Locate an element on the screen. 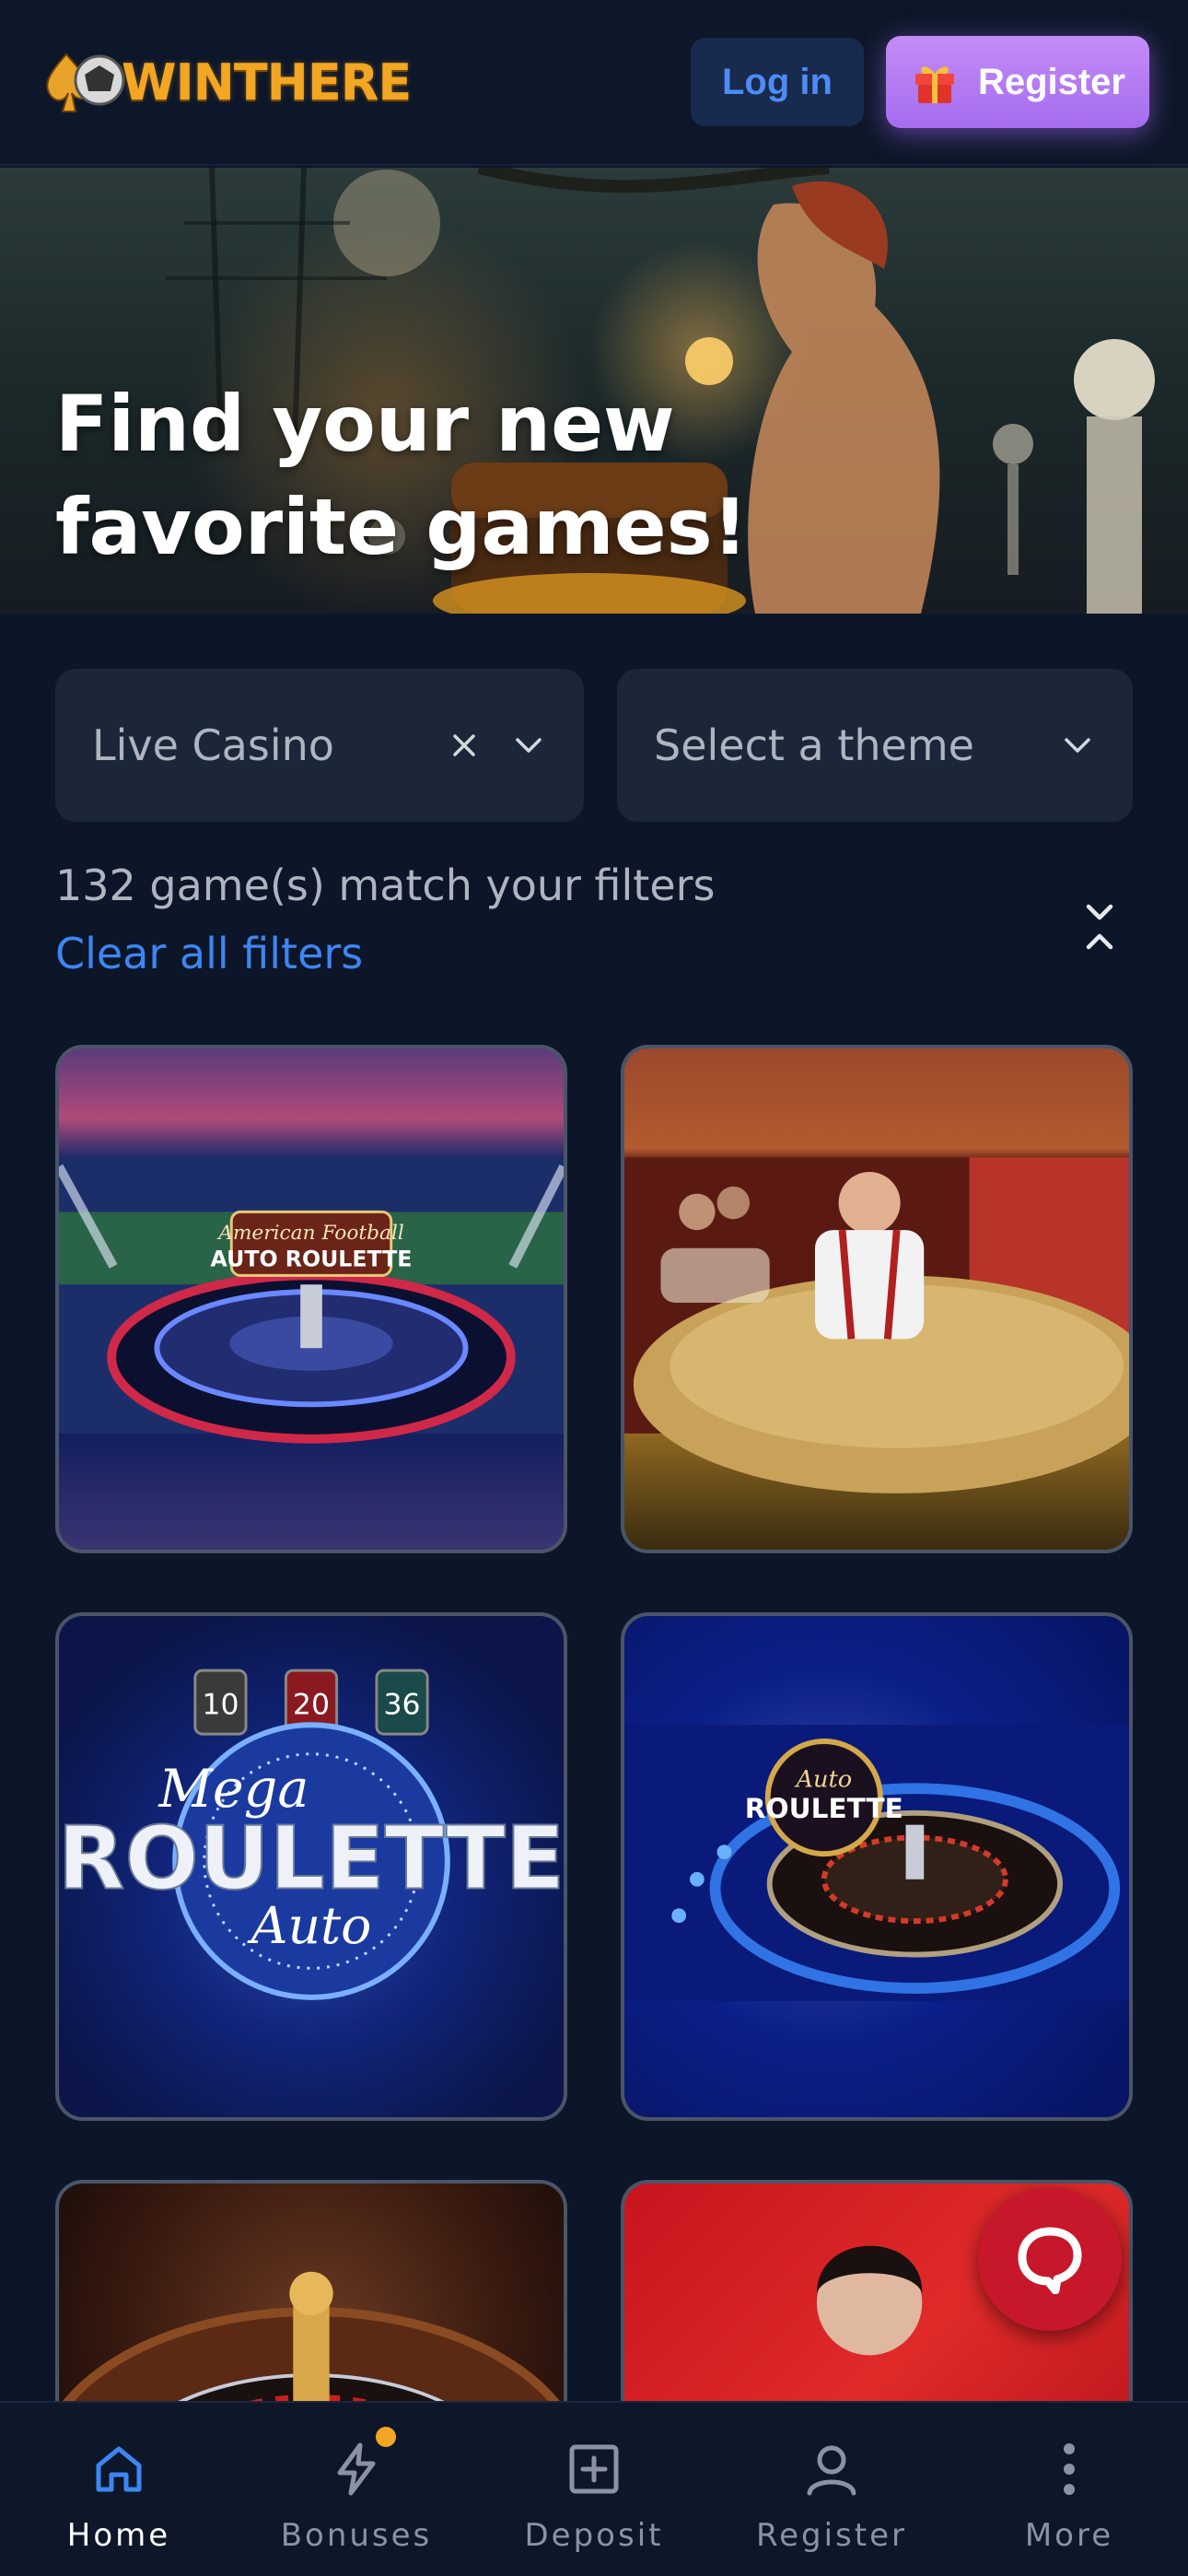  game-card-american-football-auto-roulette: American Football AUTO ROULETTE is located at coordinates (311, 1299).